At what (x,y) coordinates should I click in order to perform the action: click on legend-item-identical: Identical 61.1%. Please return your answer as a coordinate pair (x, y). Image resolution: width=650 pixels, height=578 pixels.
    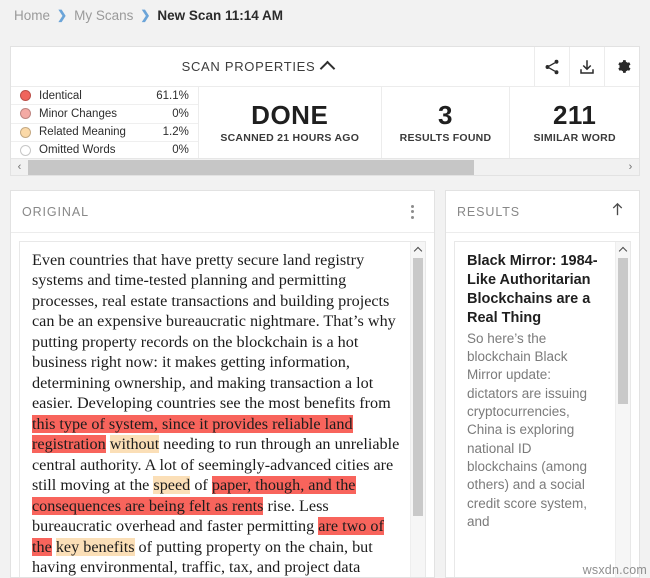
    Looking at the image, I should click on (104, 96).